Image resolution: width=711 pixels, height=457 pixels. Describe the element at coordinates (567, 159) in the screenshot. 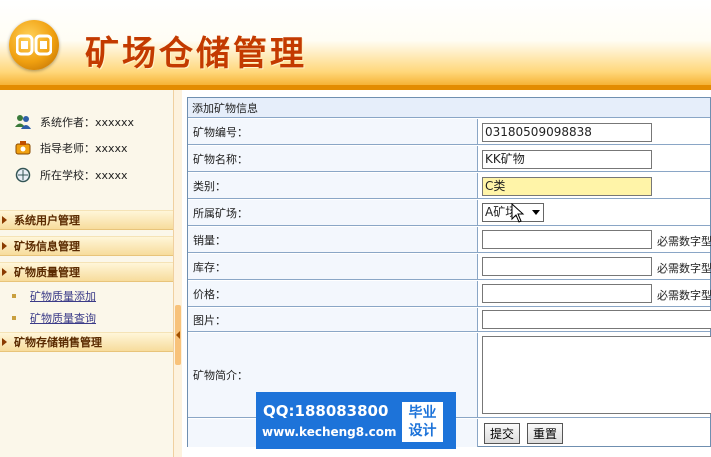

I see `name-input: KK矿物` at that location.